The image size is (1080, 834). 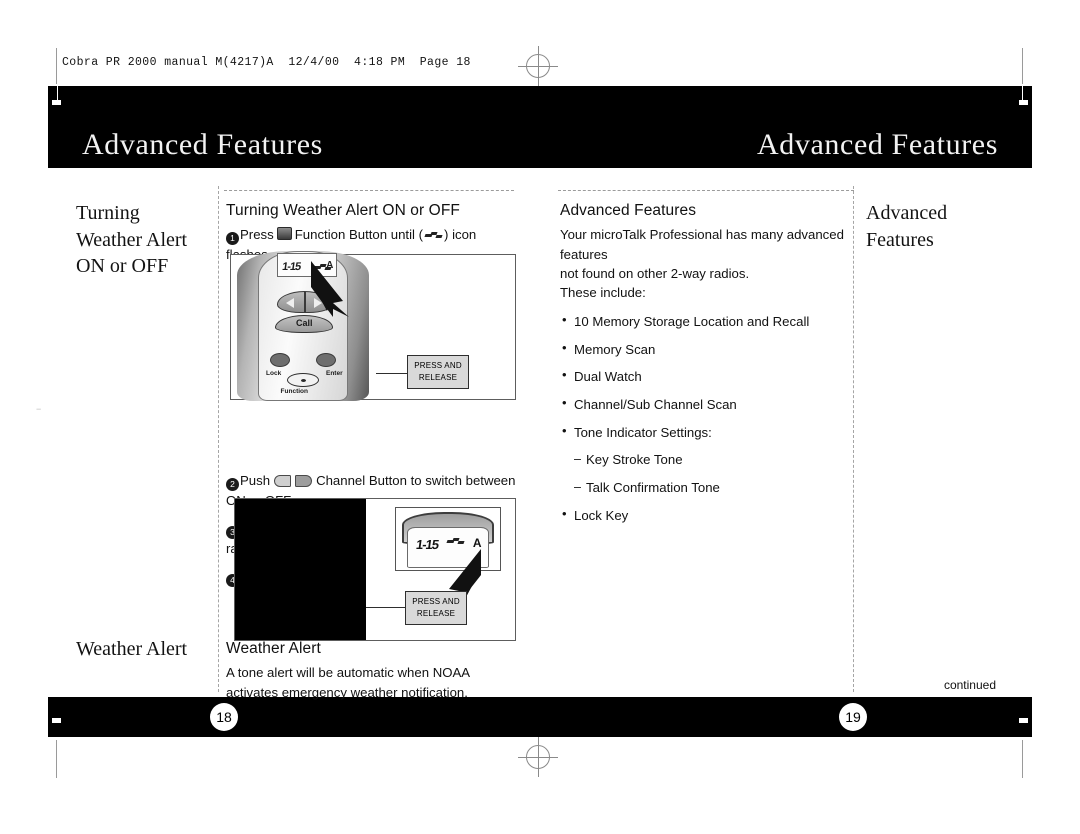 What do you see at coordinates (655, 273) in the screenshot?
I see `intro-line-2: not found on other 2-way radios.` at bounding box center [655, 273].